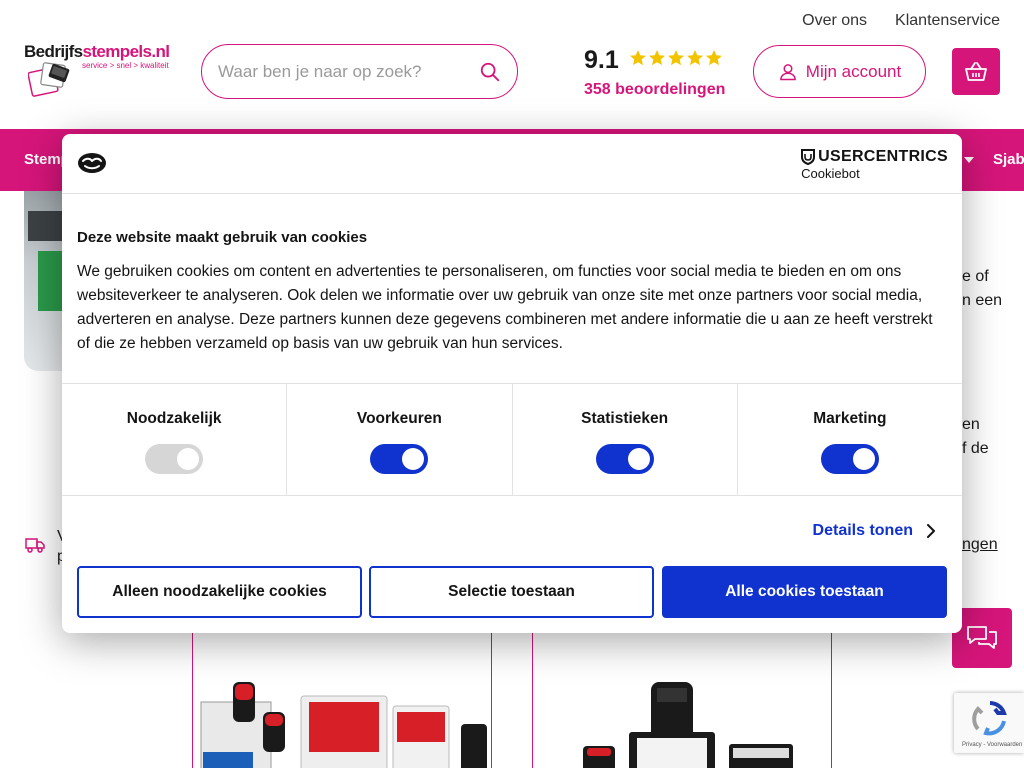 Image resolution: width=1024 pixels, height=768 pixels. Describe the element at coordinates (175, 439) in the screenshot. I see `category-necessary: Noodzakelijk` at that location.